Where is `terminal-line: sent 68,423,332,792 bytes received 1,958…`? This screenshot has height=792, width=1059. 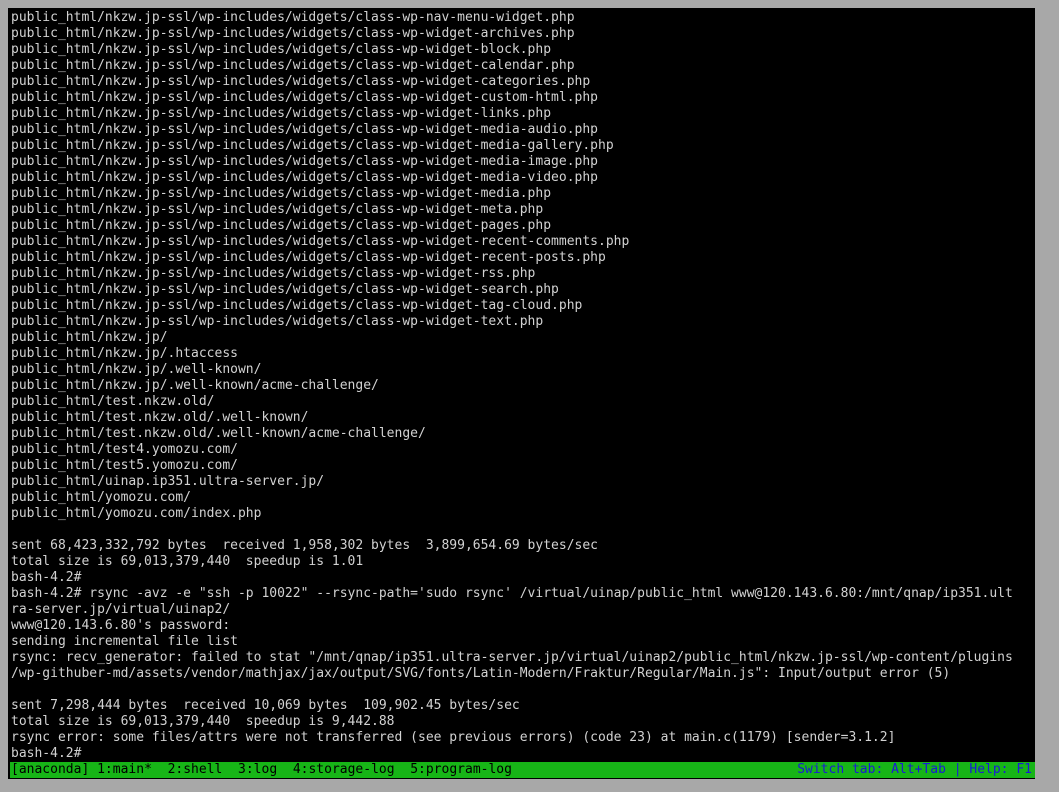 terminal-line: sent 68,423,332,792 bytes received 1,958… is located at coordinates (304, 545).